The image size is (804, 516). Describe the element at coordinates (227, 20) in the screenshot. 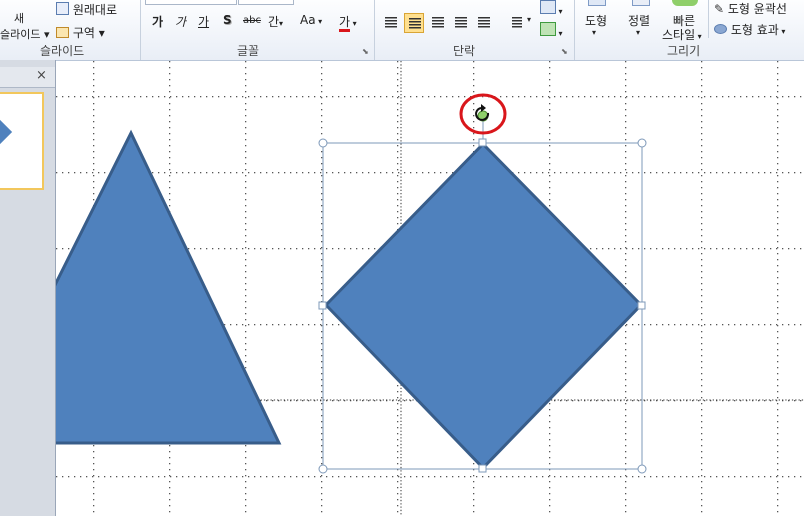

I see `shadow-button: S` at that location.